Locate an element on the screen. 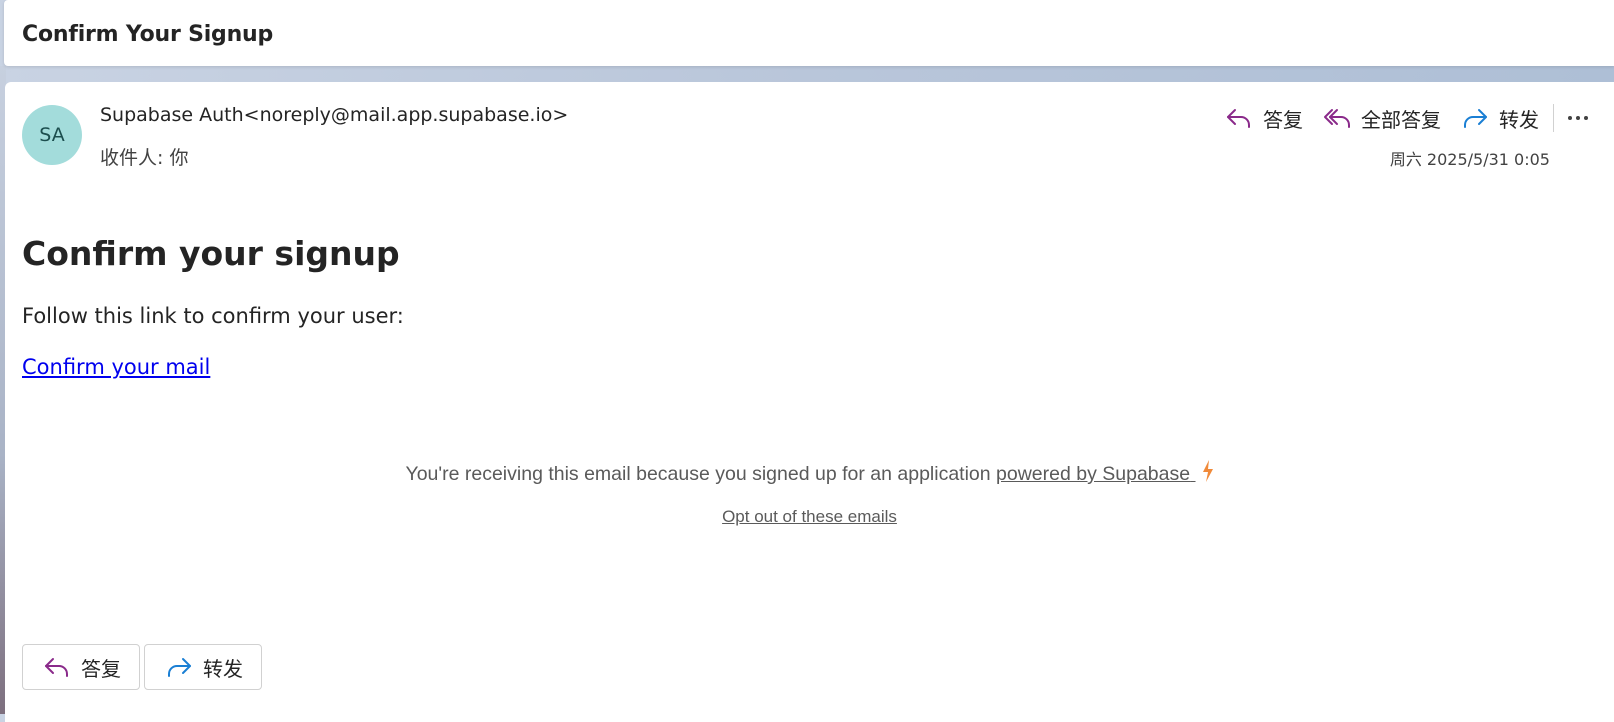  powered-by-label: powered by Supabase is located at coordinates (1093, 474).